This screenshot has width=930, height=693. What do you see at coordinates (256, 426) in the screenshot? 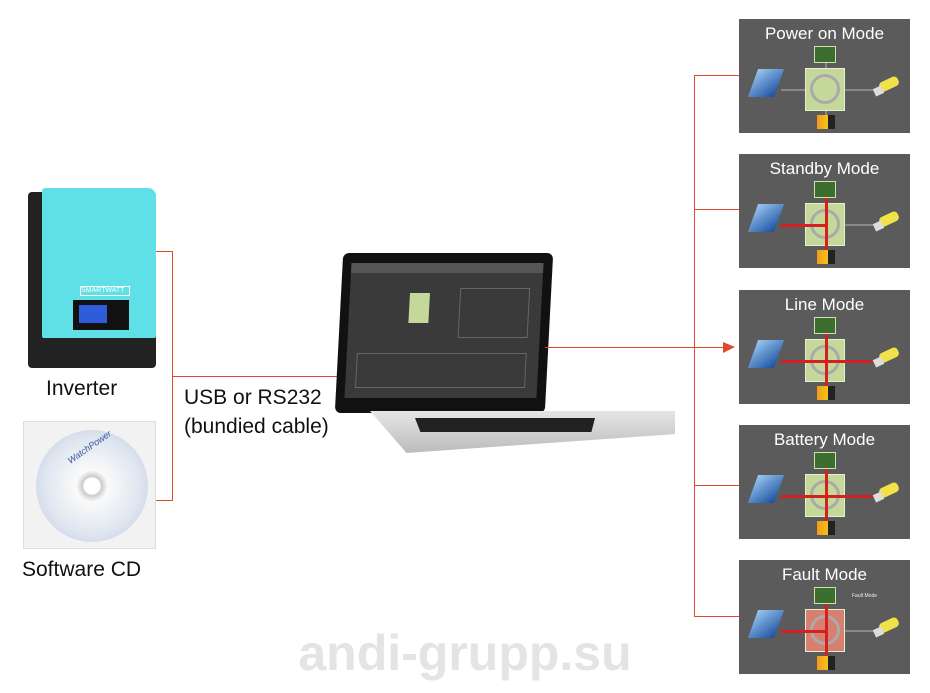
I see `connection-label-line2: (bundied cable)` at bounding box center [256, 426].